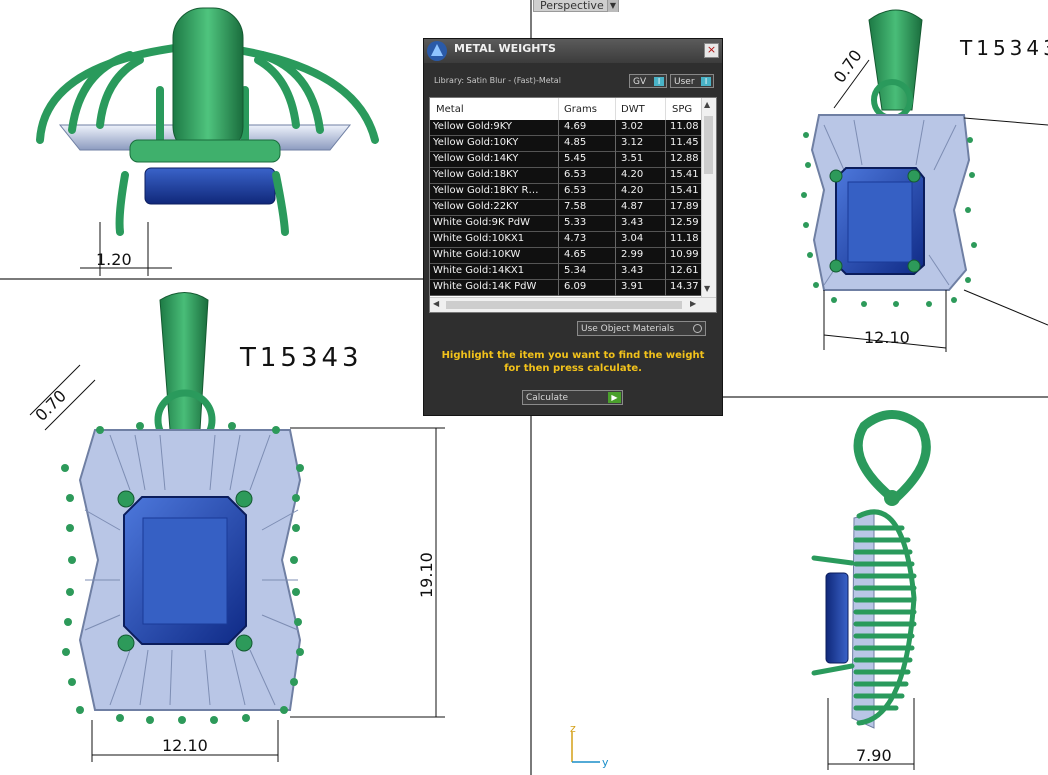 The image size is (1048, 775). I want to click on scroll-left-icon: ◀, so click(436, 303).